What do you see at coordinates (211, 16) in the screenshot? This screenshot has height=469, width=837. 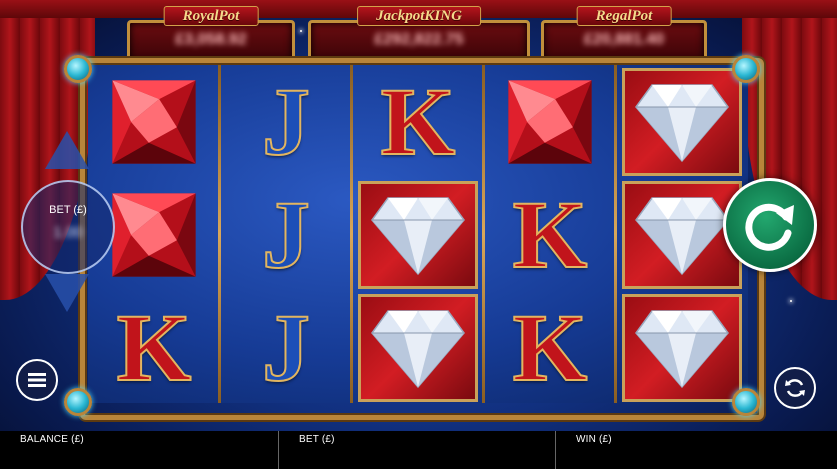 I see `jackpot-title: RoyalPot` at bounding box center [211, 16].